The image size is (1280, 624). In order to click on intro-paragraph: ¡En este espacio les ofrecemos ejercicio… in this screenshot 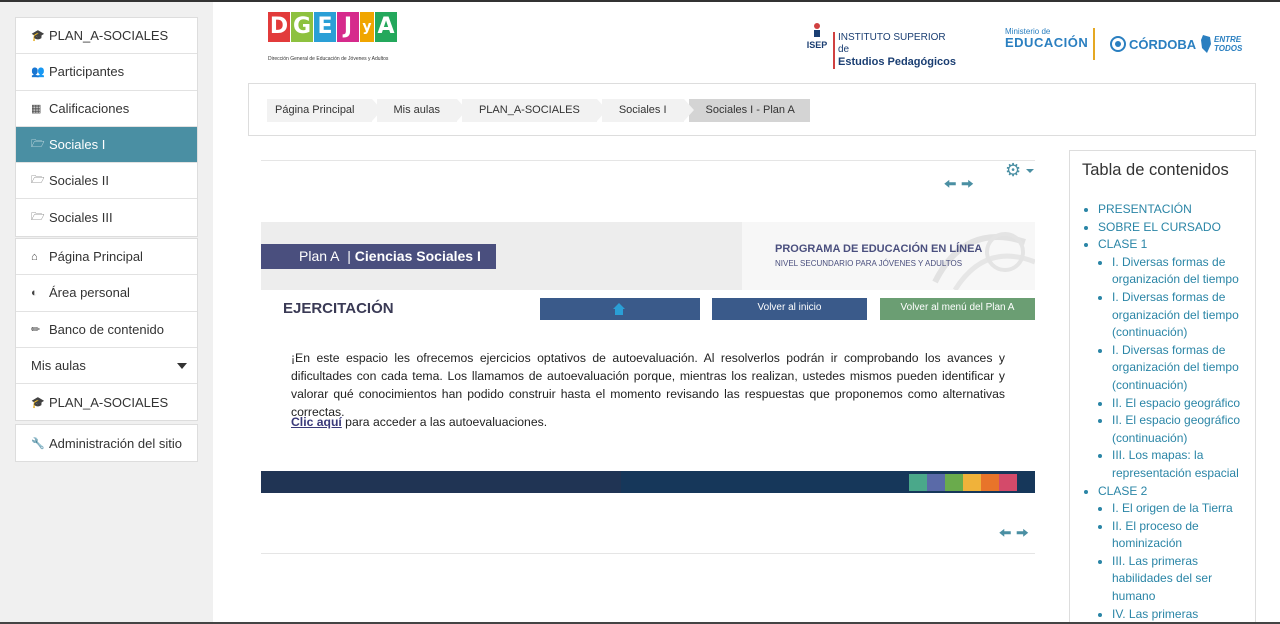, I will do `click(648, 385)`.